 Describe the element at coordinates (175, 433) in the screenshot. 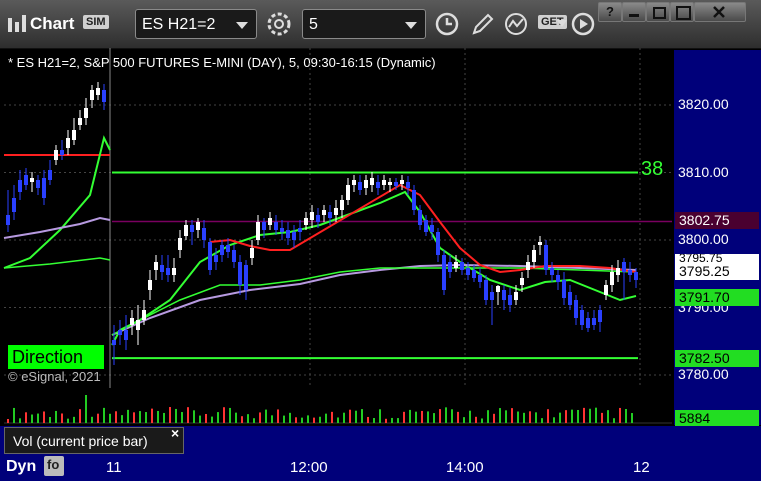

I see `volume-panel-close-button: ×` at that location.